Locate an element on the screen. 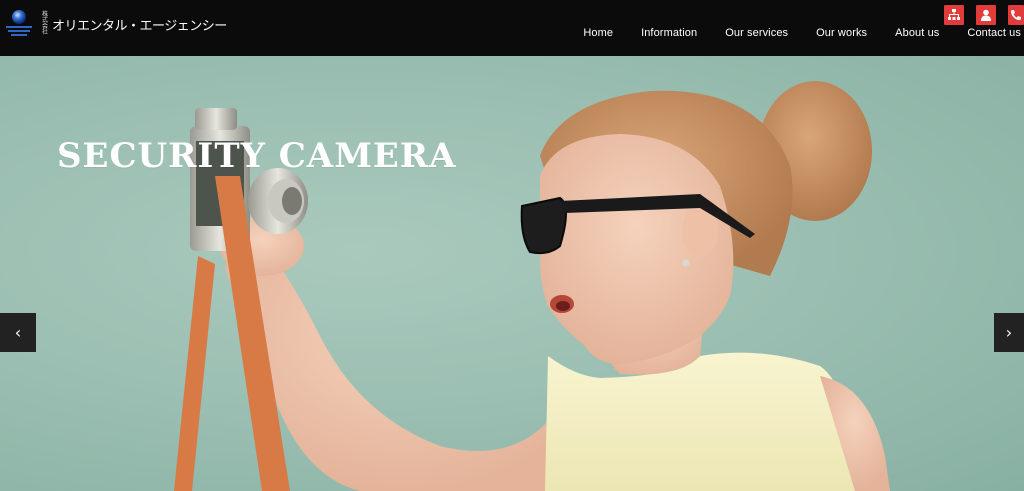 The height and width of the screenshot is (491, 1024). nav-contact-us: Contact us is located at coordinates (994, 33).